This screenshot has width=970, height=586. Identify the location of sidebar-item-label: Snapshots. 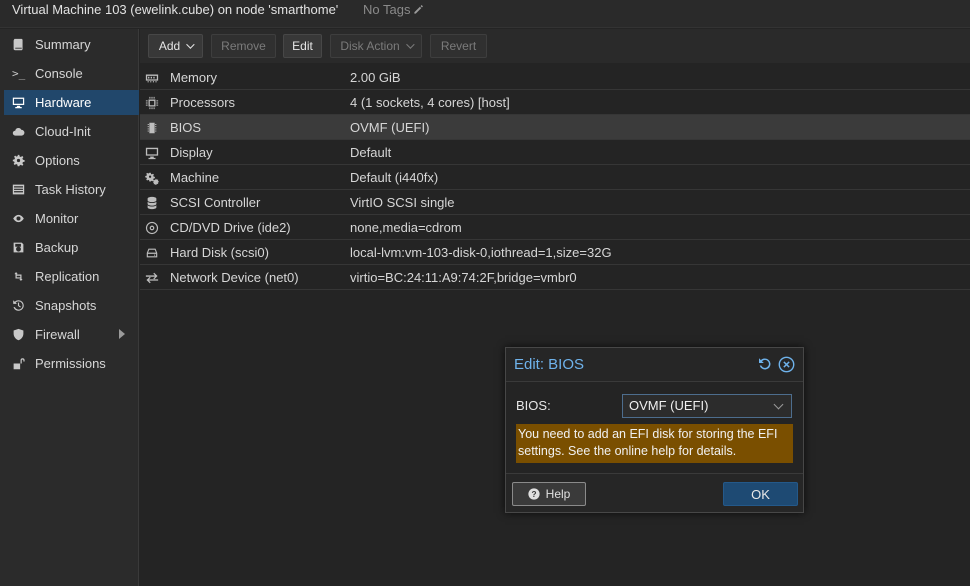
(66, 305).